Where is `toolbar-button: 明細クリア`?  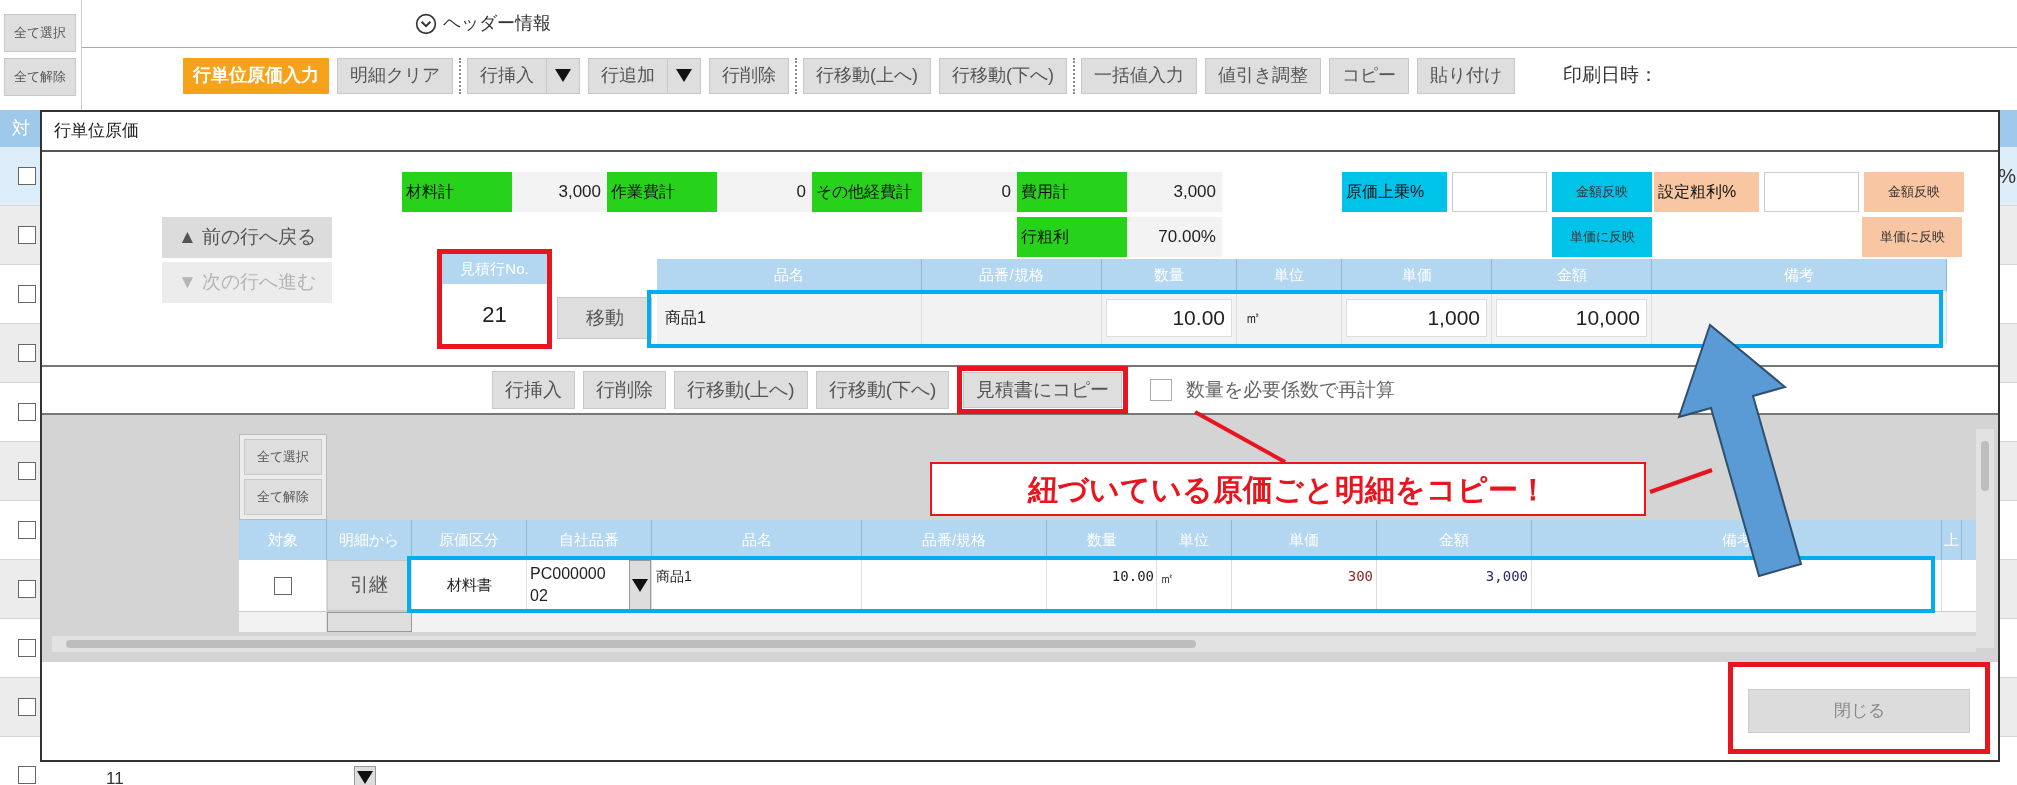
toolbar-button: 明細クリア is located at coordinates (395, 75).